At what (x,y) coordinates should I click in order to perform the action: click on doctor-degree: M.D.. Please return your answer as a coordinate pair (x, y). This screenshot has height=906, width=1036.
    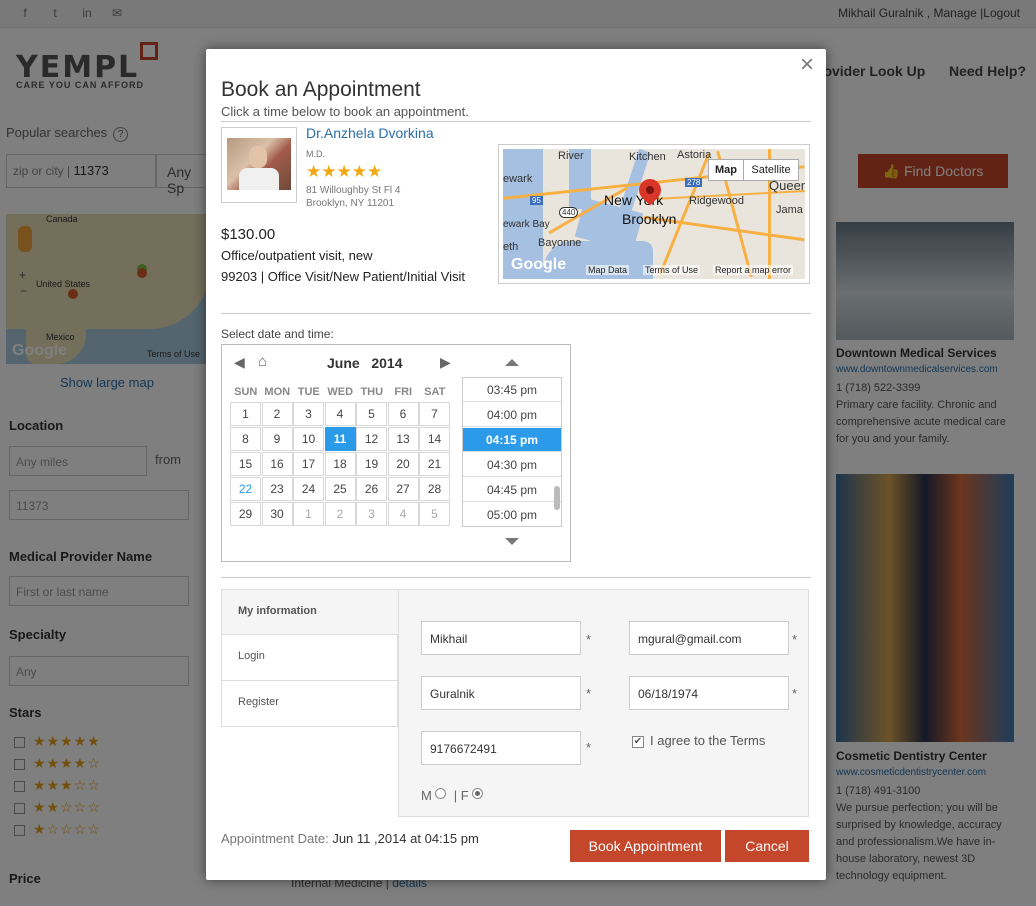
    Looking at the image, I should click on (315, 154).